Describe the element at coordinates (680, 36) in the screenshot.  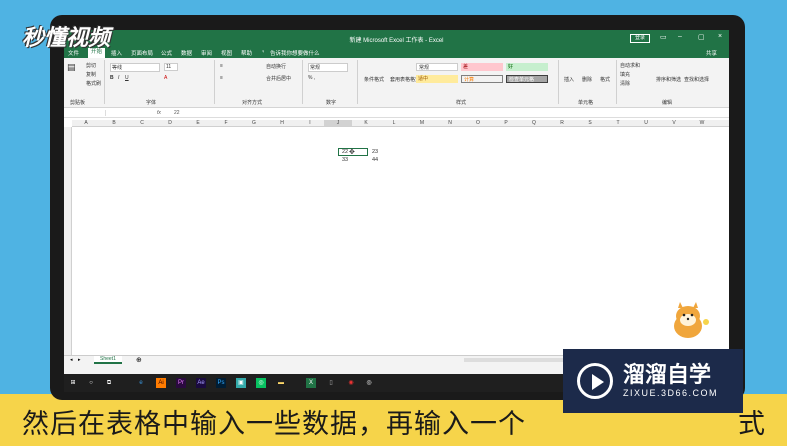
I see `minimize-icon: –` at that location.